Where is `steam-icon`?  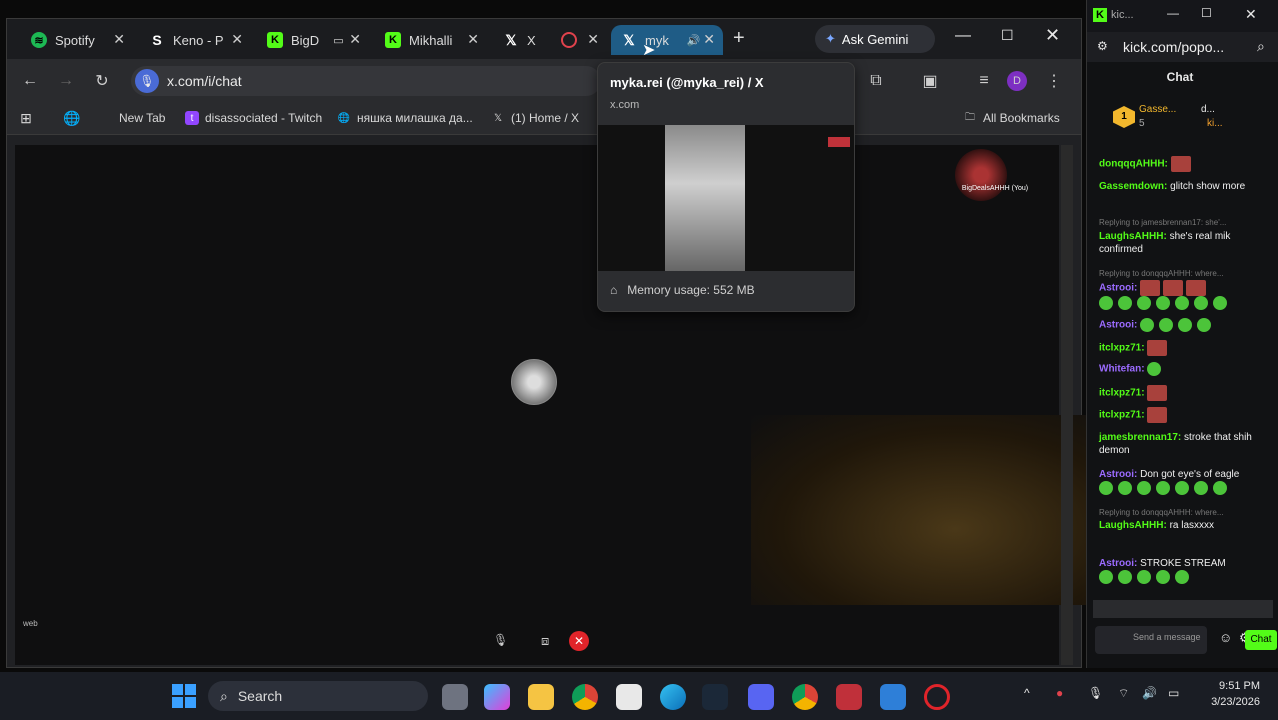 steam-icon is located at coordinates (715, 697).